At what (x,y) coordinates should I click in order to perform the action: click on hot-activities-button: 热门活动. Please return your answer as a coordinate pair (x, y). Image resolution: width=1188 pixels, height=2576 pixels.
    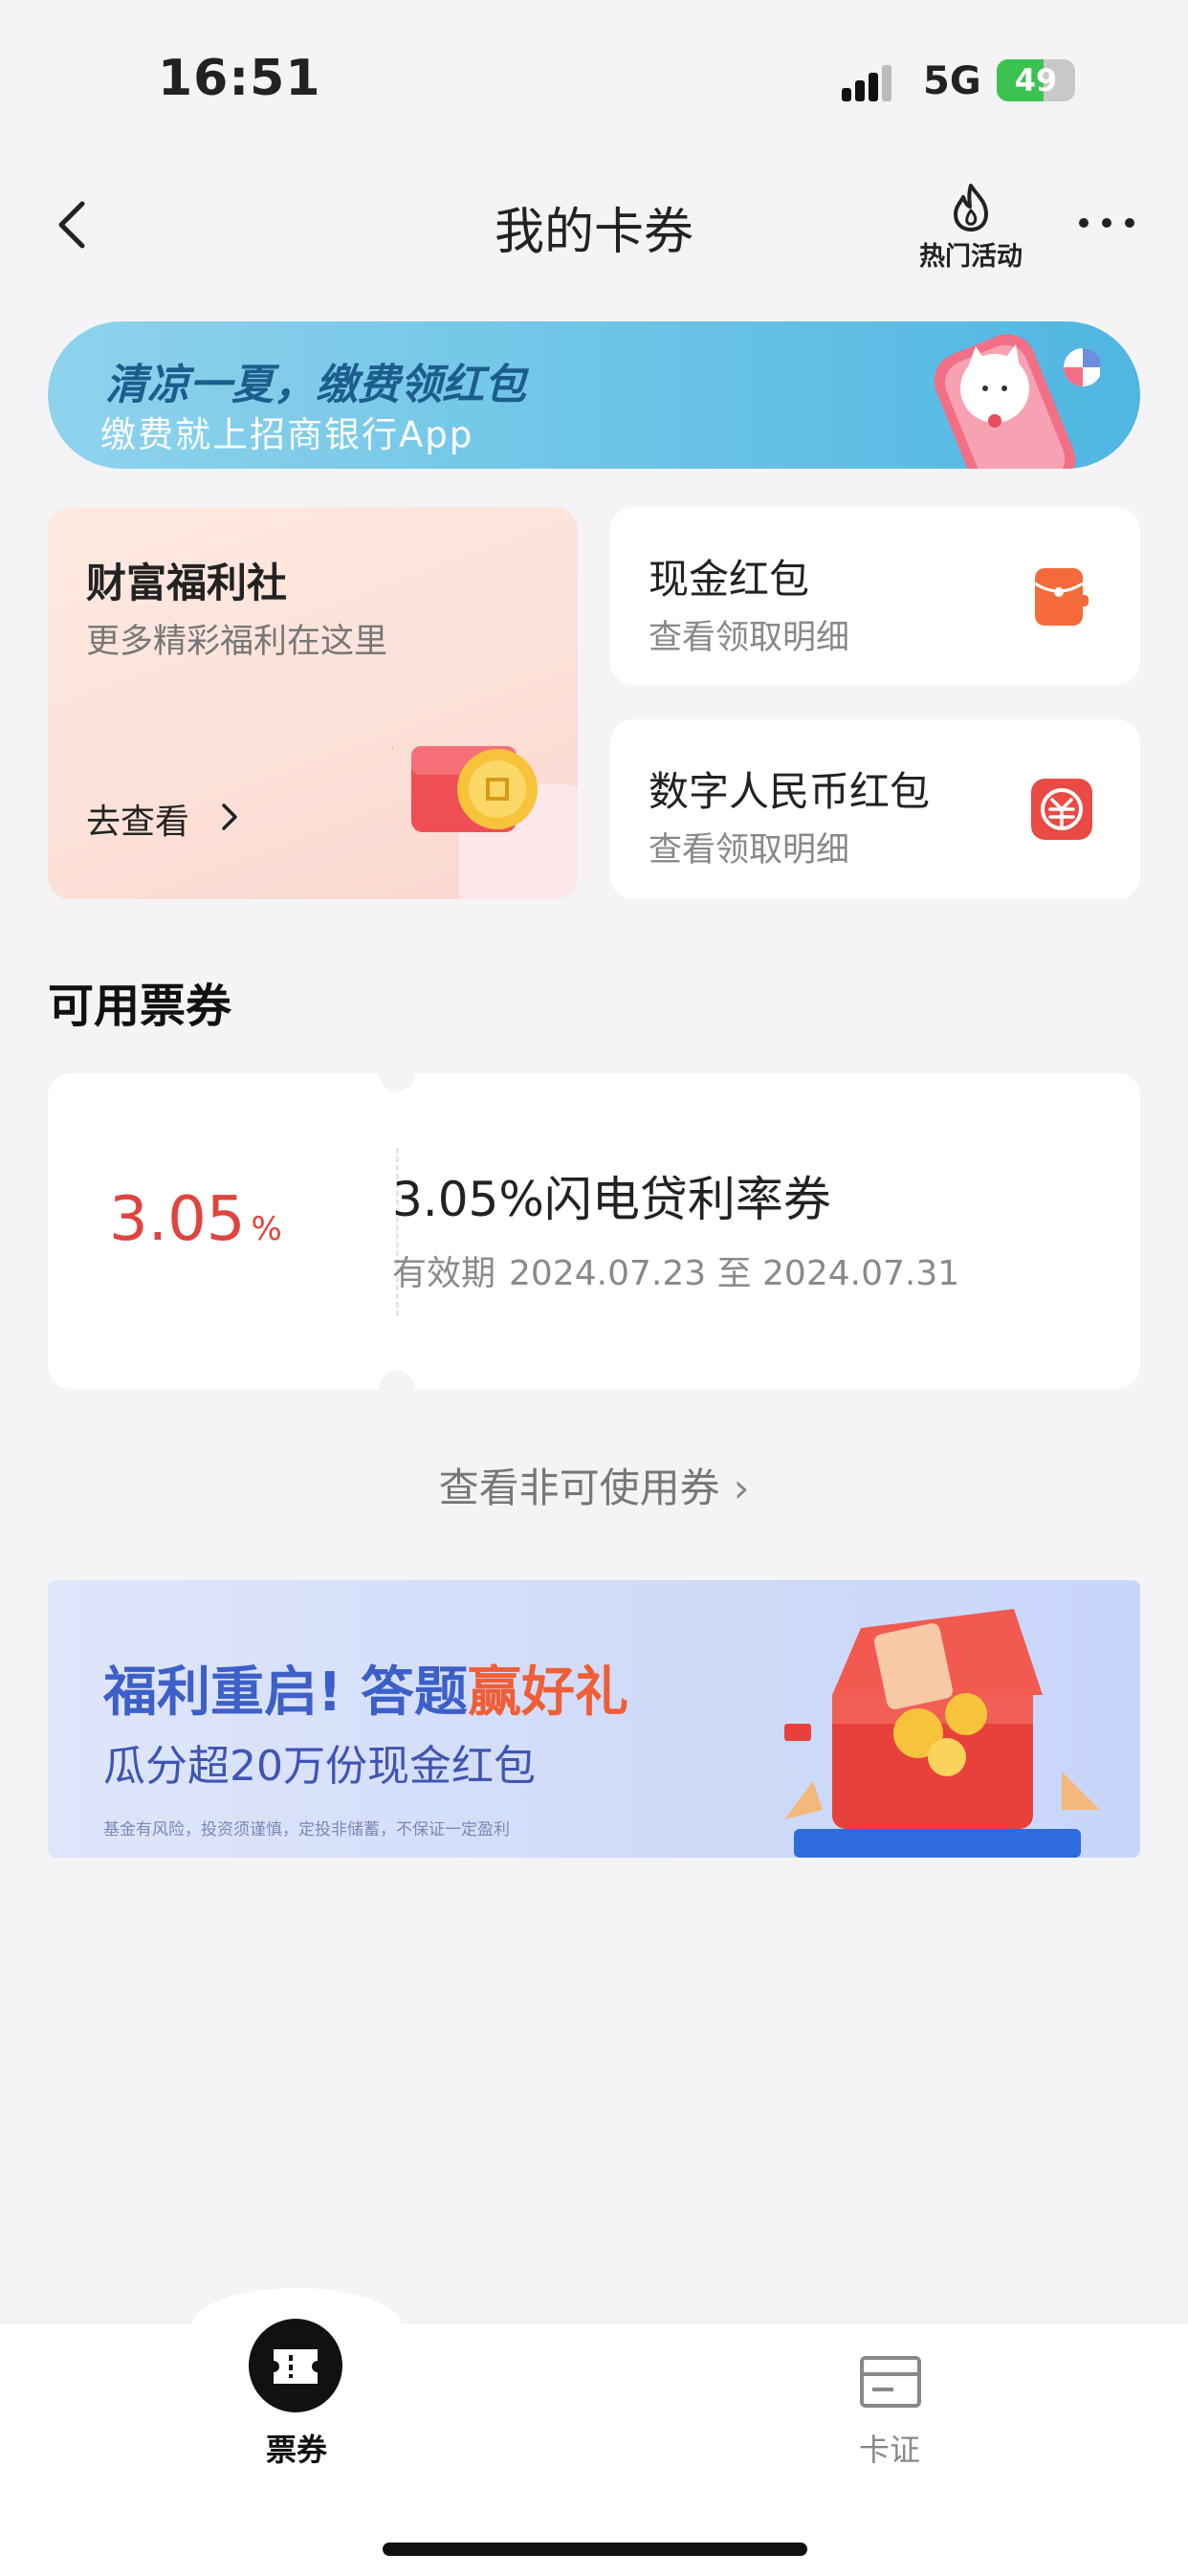
    Looking at the image, I should click on (971, 227).